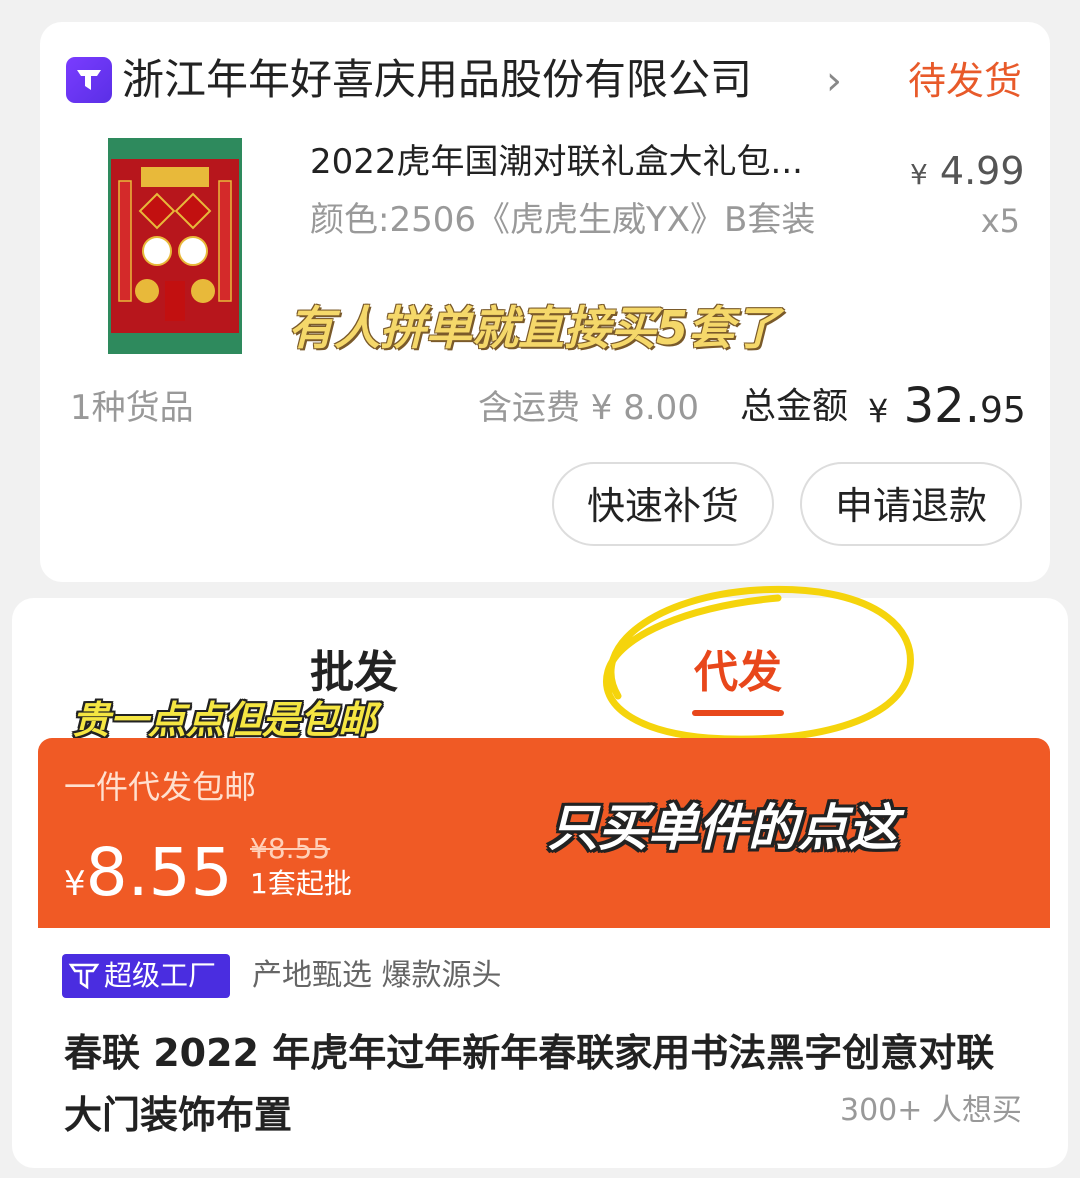 Image resolution: width=1080 pixels, height=1178 pixels. What do you see at coordinates (588, 408) in the screenshot?
I see `shipping-fee: 含运费 ¥ 8.00` at bounding box center [588, 408].